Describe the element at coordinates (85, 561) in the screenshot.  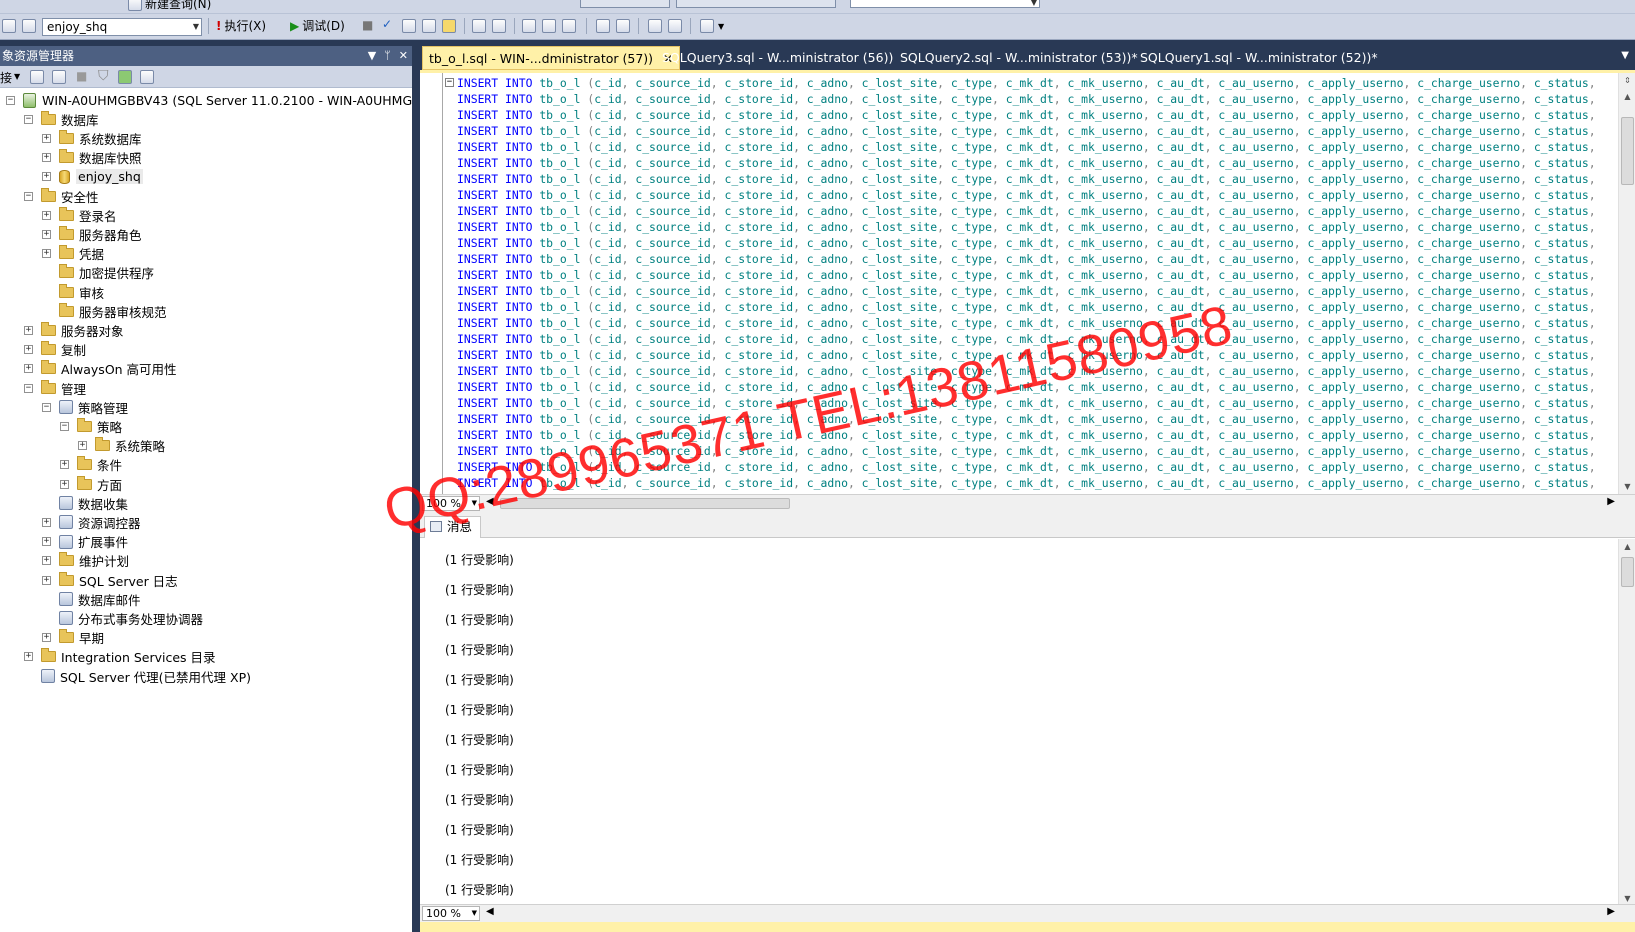
I see `tree-node: + 维护计划` at that location.